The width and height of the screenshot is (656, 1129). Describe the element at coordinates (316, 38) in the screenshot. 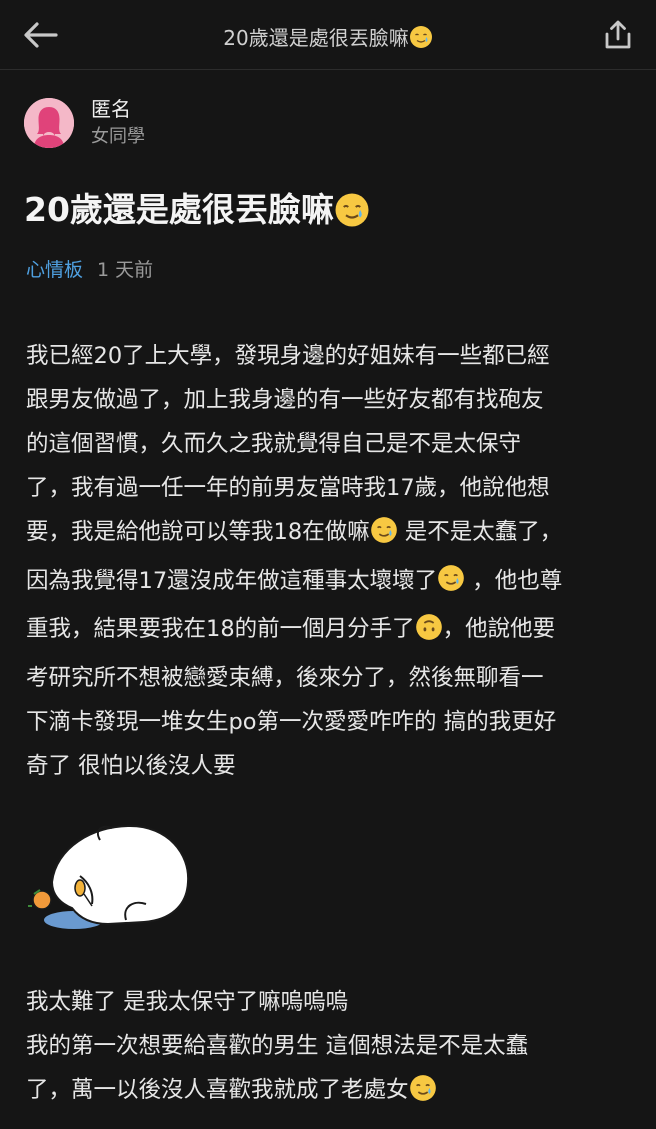

I see `page-title-text: 20歲還是處很丟臉嘛` at that location.